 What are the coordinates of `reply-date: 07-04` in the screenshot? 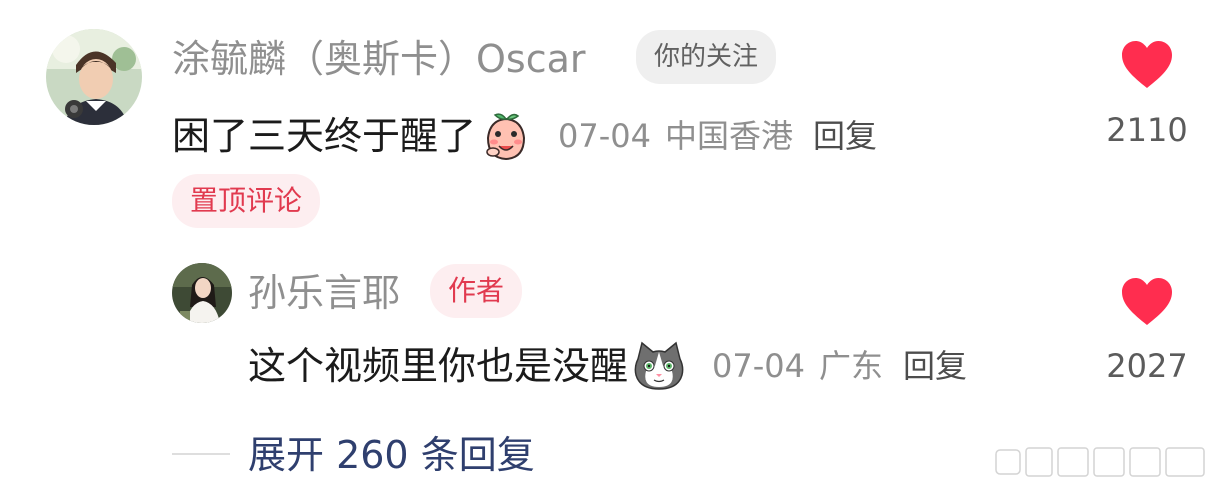 It's located at (758, 366).